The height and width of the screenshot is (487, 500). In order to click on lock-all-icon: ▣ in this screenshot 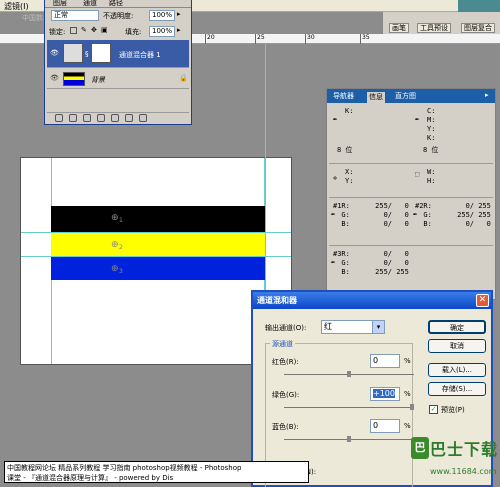, I will do `click(104, 30)`.